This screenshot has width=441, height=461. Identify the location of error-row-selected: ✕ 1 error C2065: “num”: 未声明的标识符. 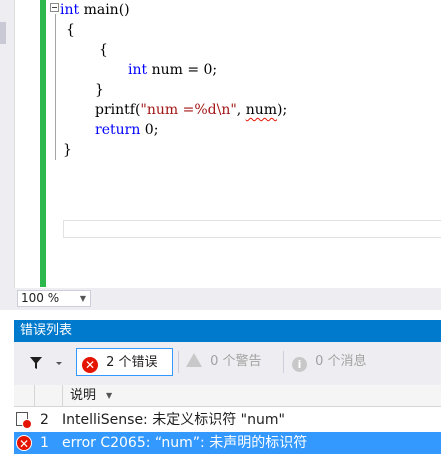
(227, 443).